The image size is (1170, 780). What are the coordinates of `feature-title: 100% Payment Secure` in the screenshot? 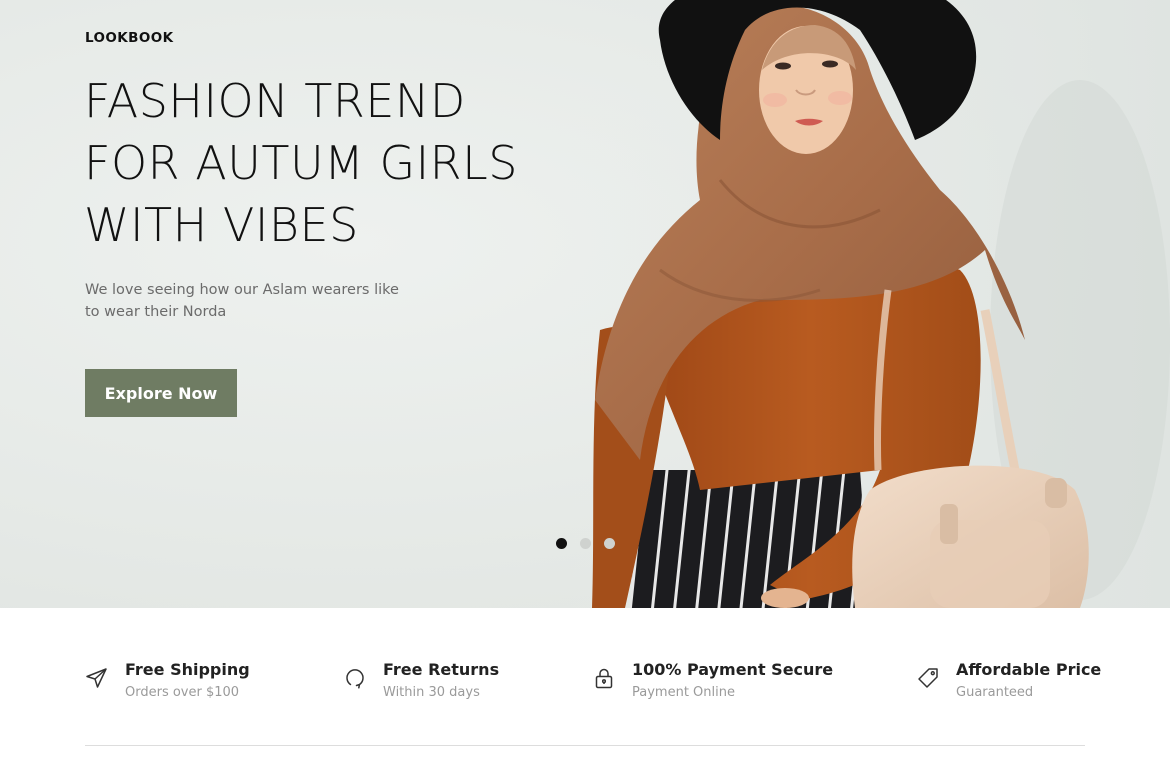 It's located at (733, 669).